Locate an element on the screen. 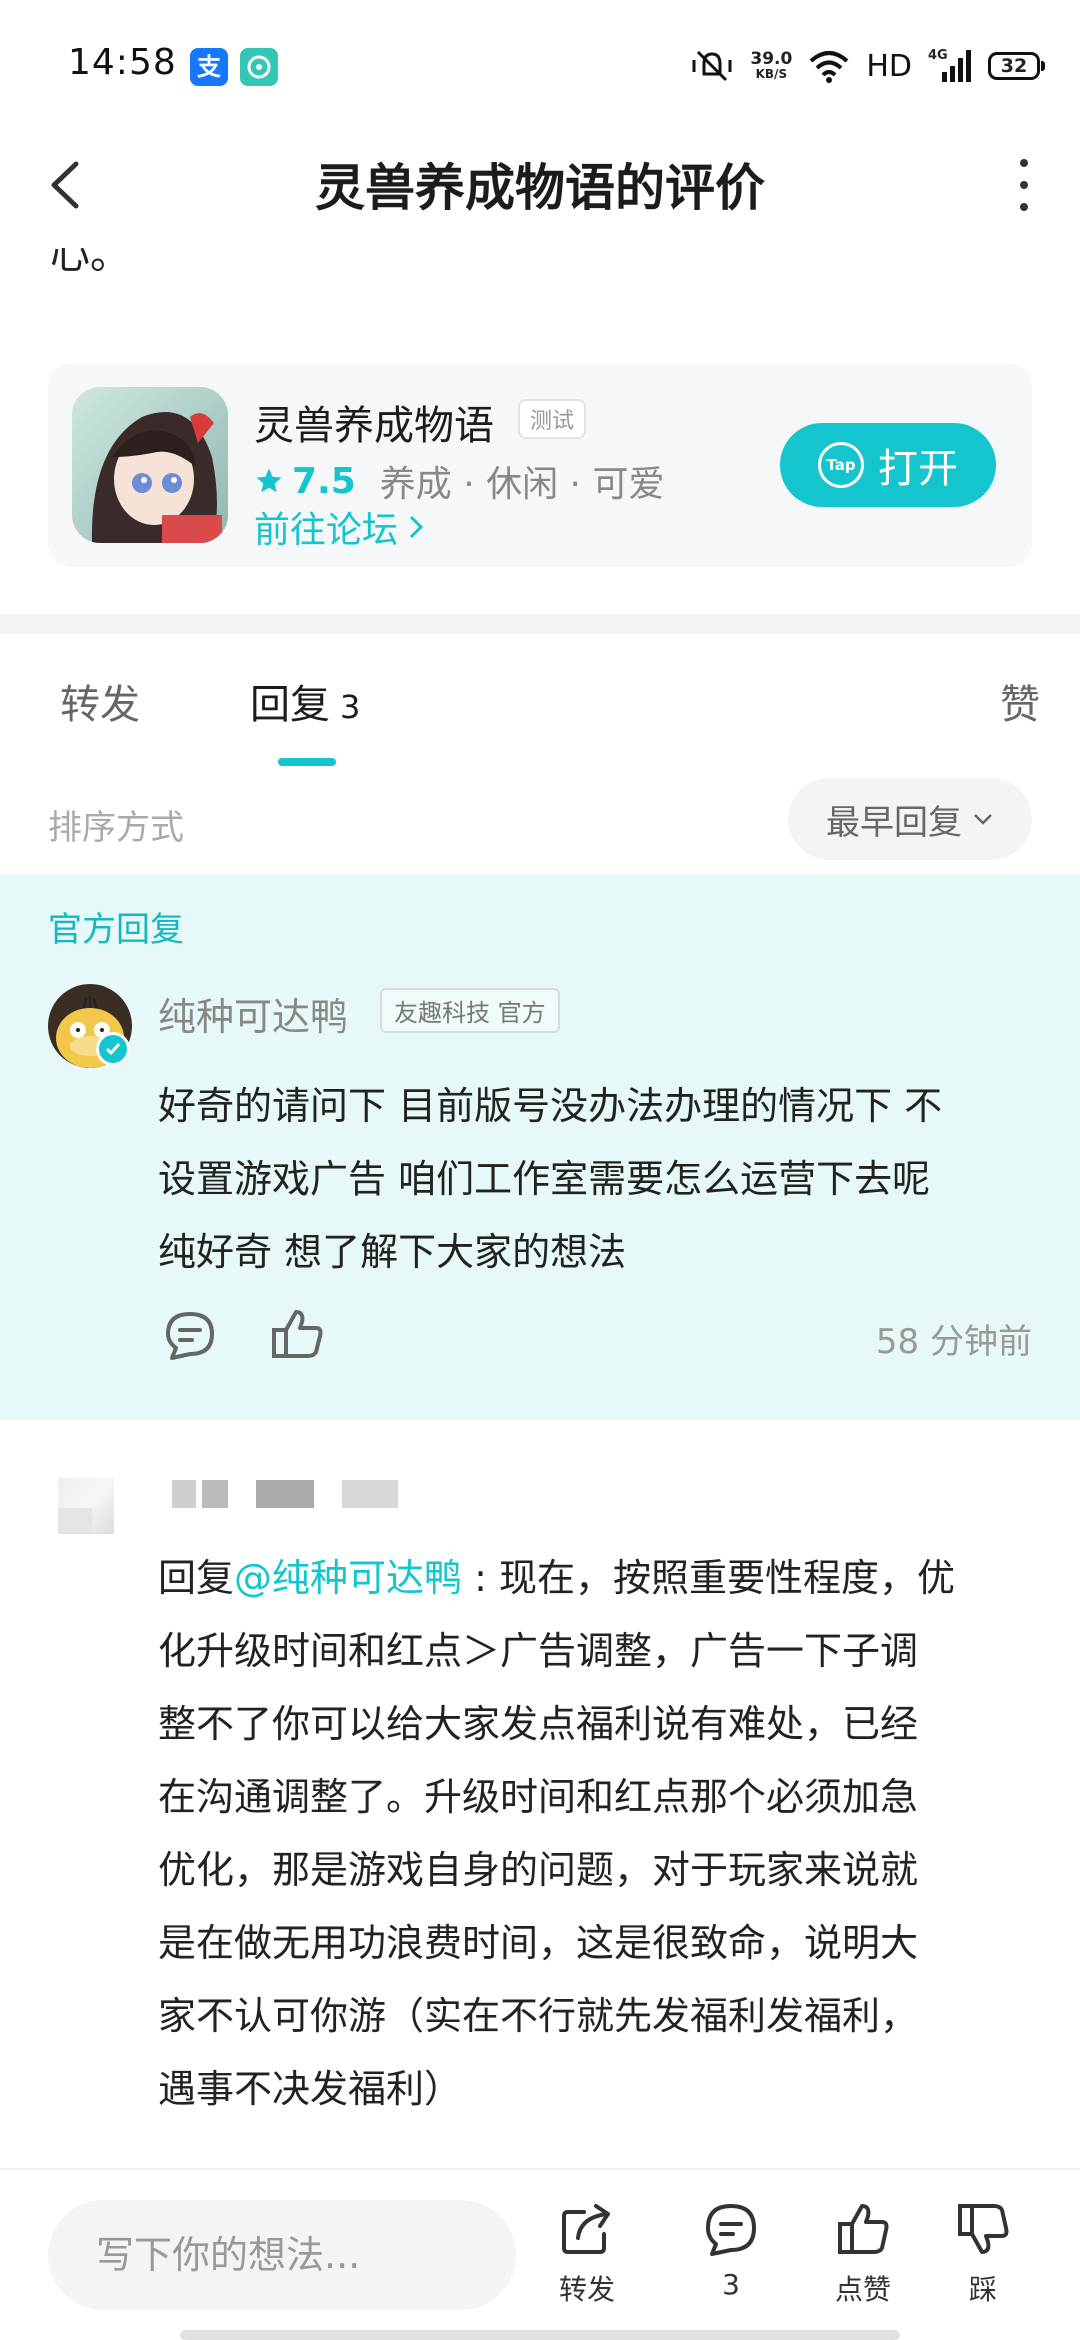 The height and width of the screenshot is (2340, 1080). like-button: 点赞 is located at coordinates (863, 2254).